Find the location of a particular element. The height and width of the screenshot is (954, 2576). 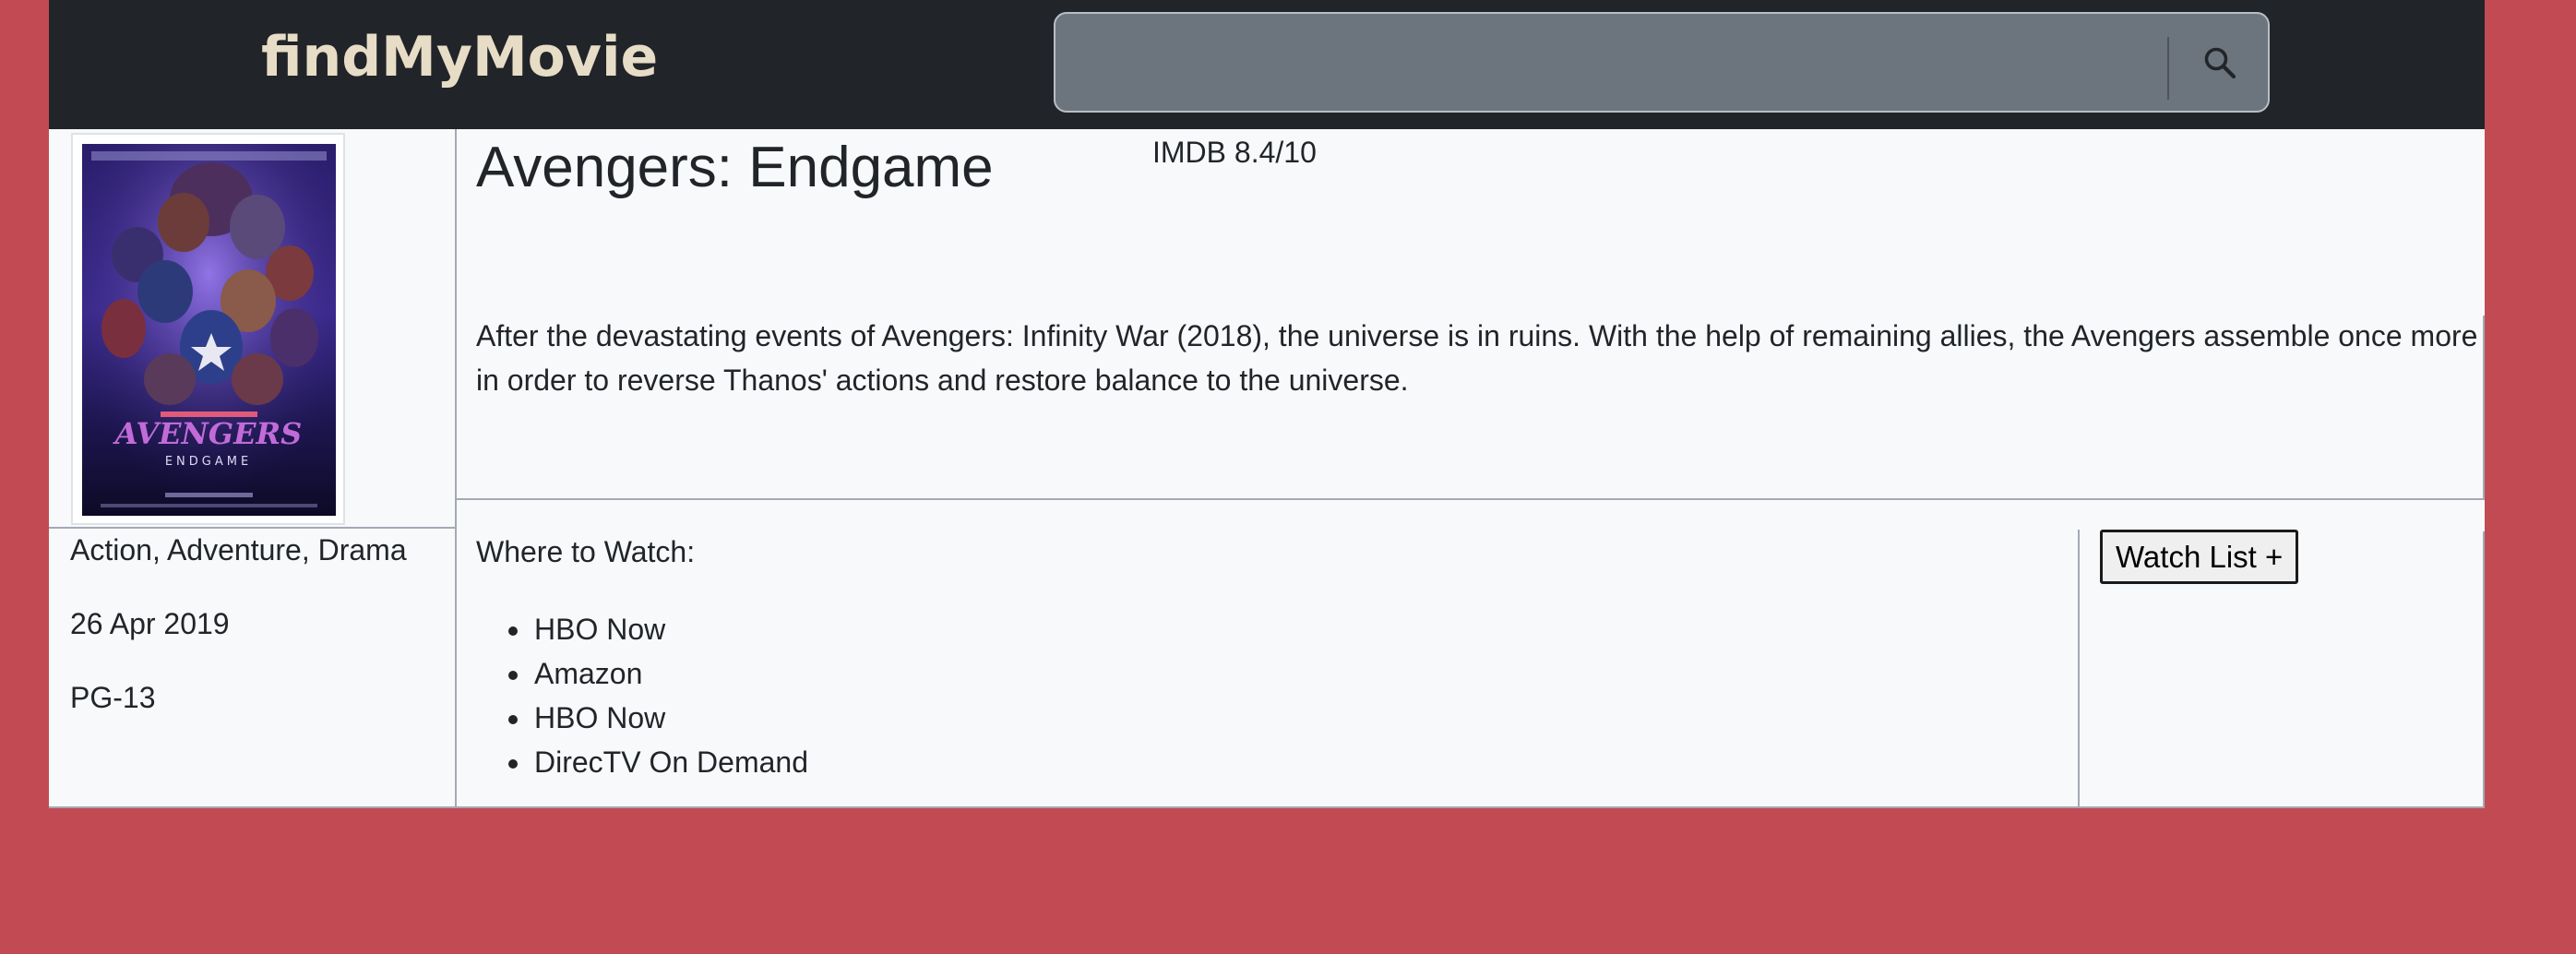

svg-text: AVENGERS is located at coordinates (208, 433).